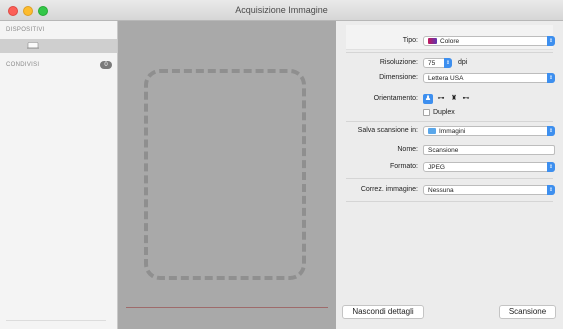 This screenshot has width=563, height=329. Describe the element at coordinates (444, 112) in the screenshot. I see `duplex-label: Duplex` at that location.